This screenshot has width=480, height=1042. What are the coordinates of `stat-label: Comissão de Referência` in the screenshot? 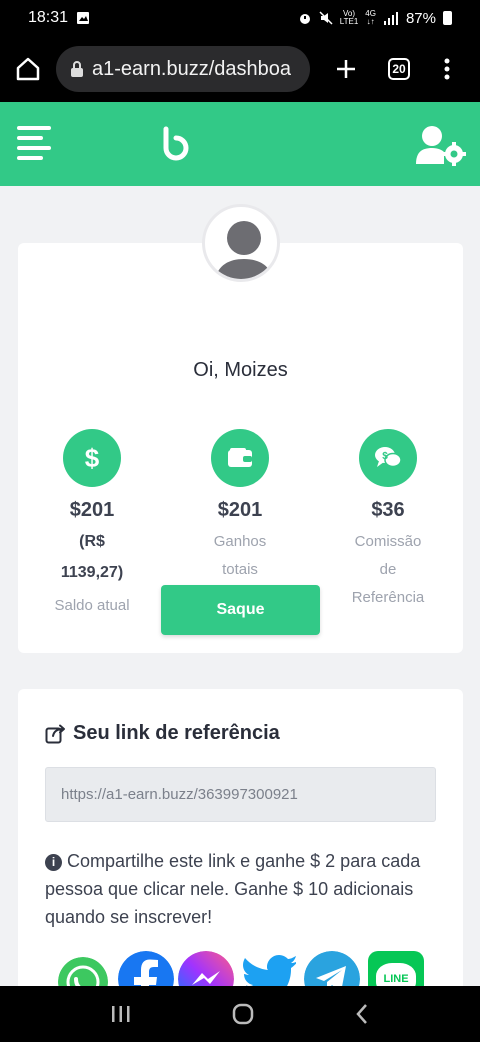 It's located at (388, 570).